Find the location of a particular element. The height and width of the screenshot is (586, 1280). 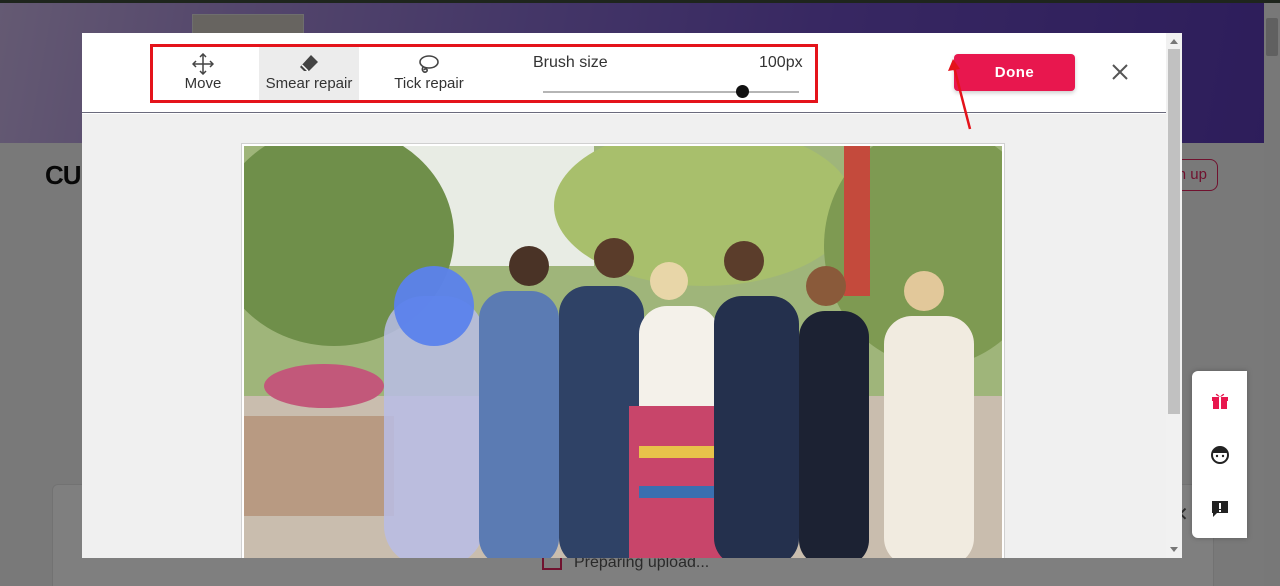

eraser-icon is located at coordinates (309, 60).